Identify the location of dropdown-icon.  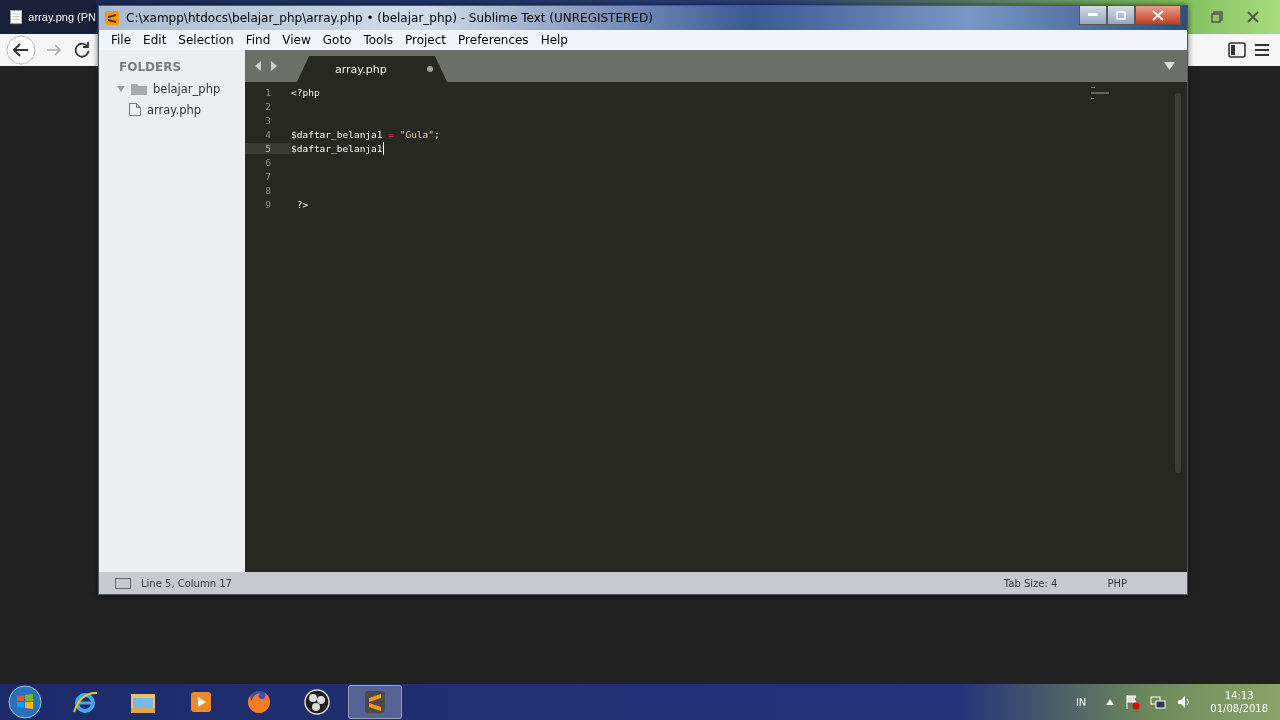
(1169, 66).